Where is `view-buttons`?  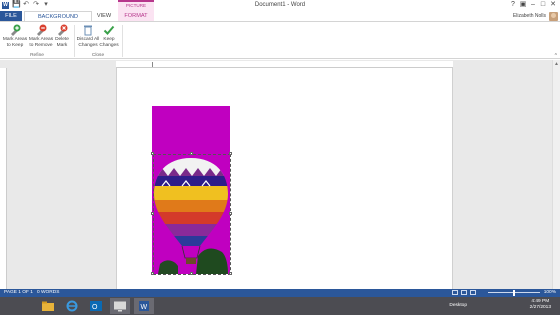 view-buttons is located at coordinates (464, 292).